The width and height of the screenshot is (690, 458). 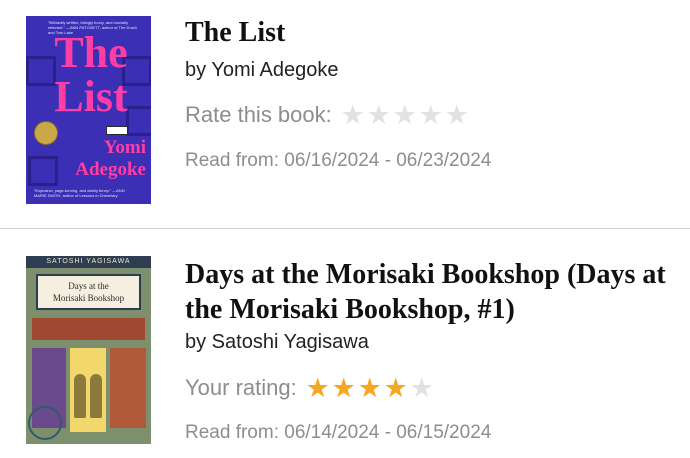 What do you see at coordinates (88, 298) in the screenshot?
I see `cover-sign-line-2: Morisaki Bookshop` at bounding box center [88, 298].